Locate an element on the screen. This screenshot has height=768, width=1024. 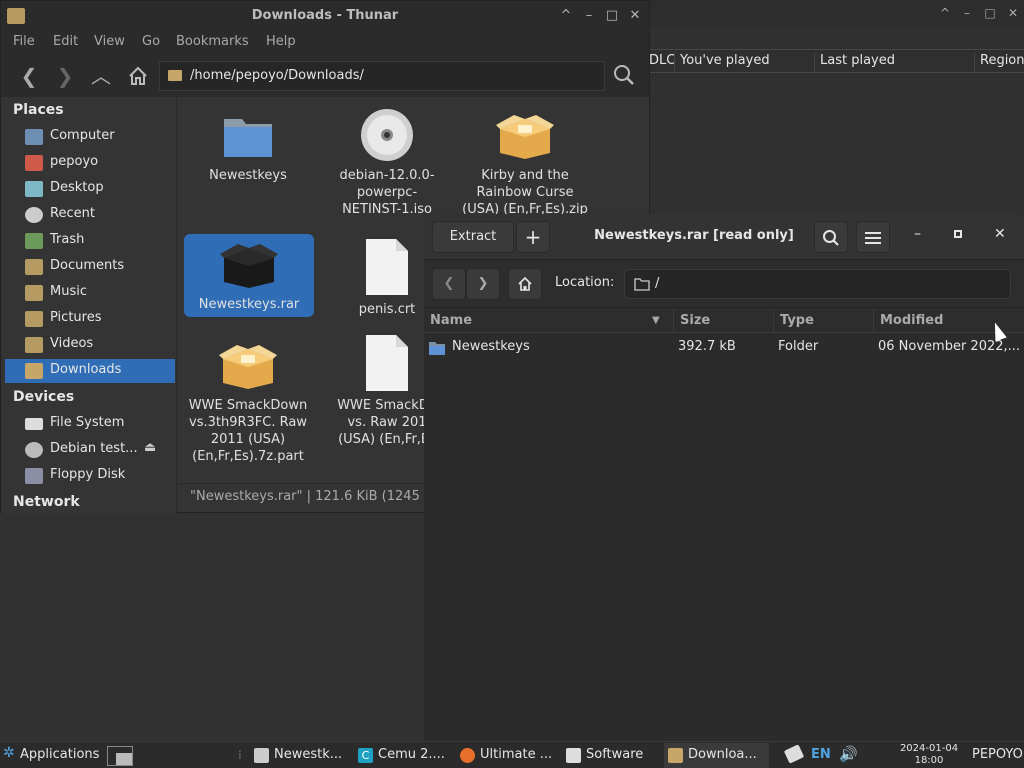
file-item-selected: Newestkeys.rar is located at coordinates (249, 275).